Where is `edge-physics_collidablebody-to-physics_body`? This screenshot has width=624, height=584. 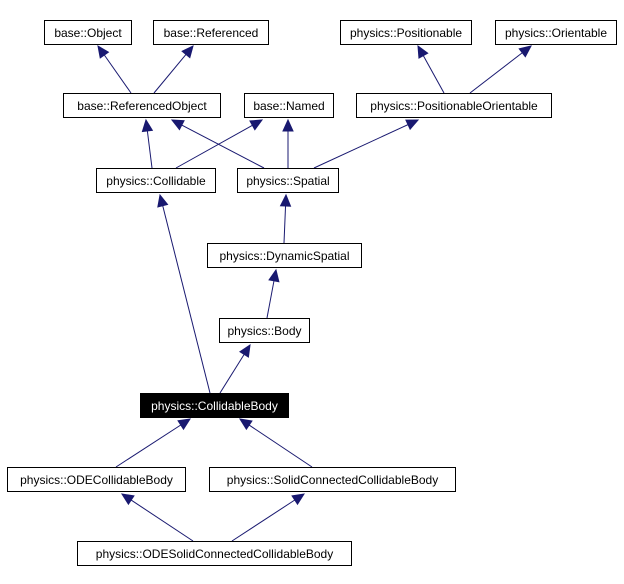
edge-physics_collidablebody-to-physics_body is located at coordinates (235, 368).